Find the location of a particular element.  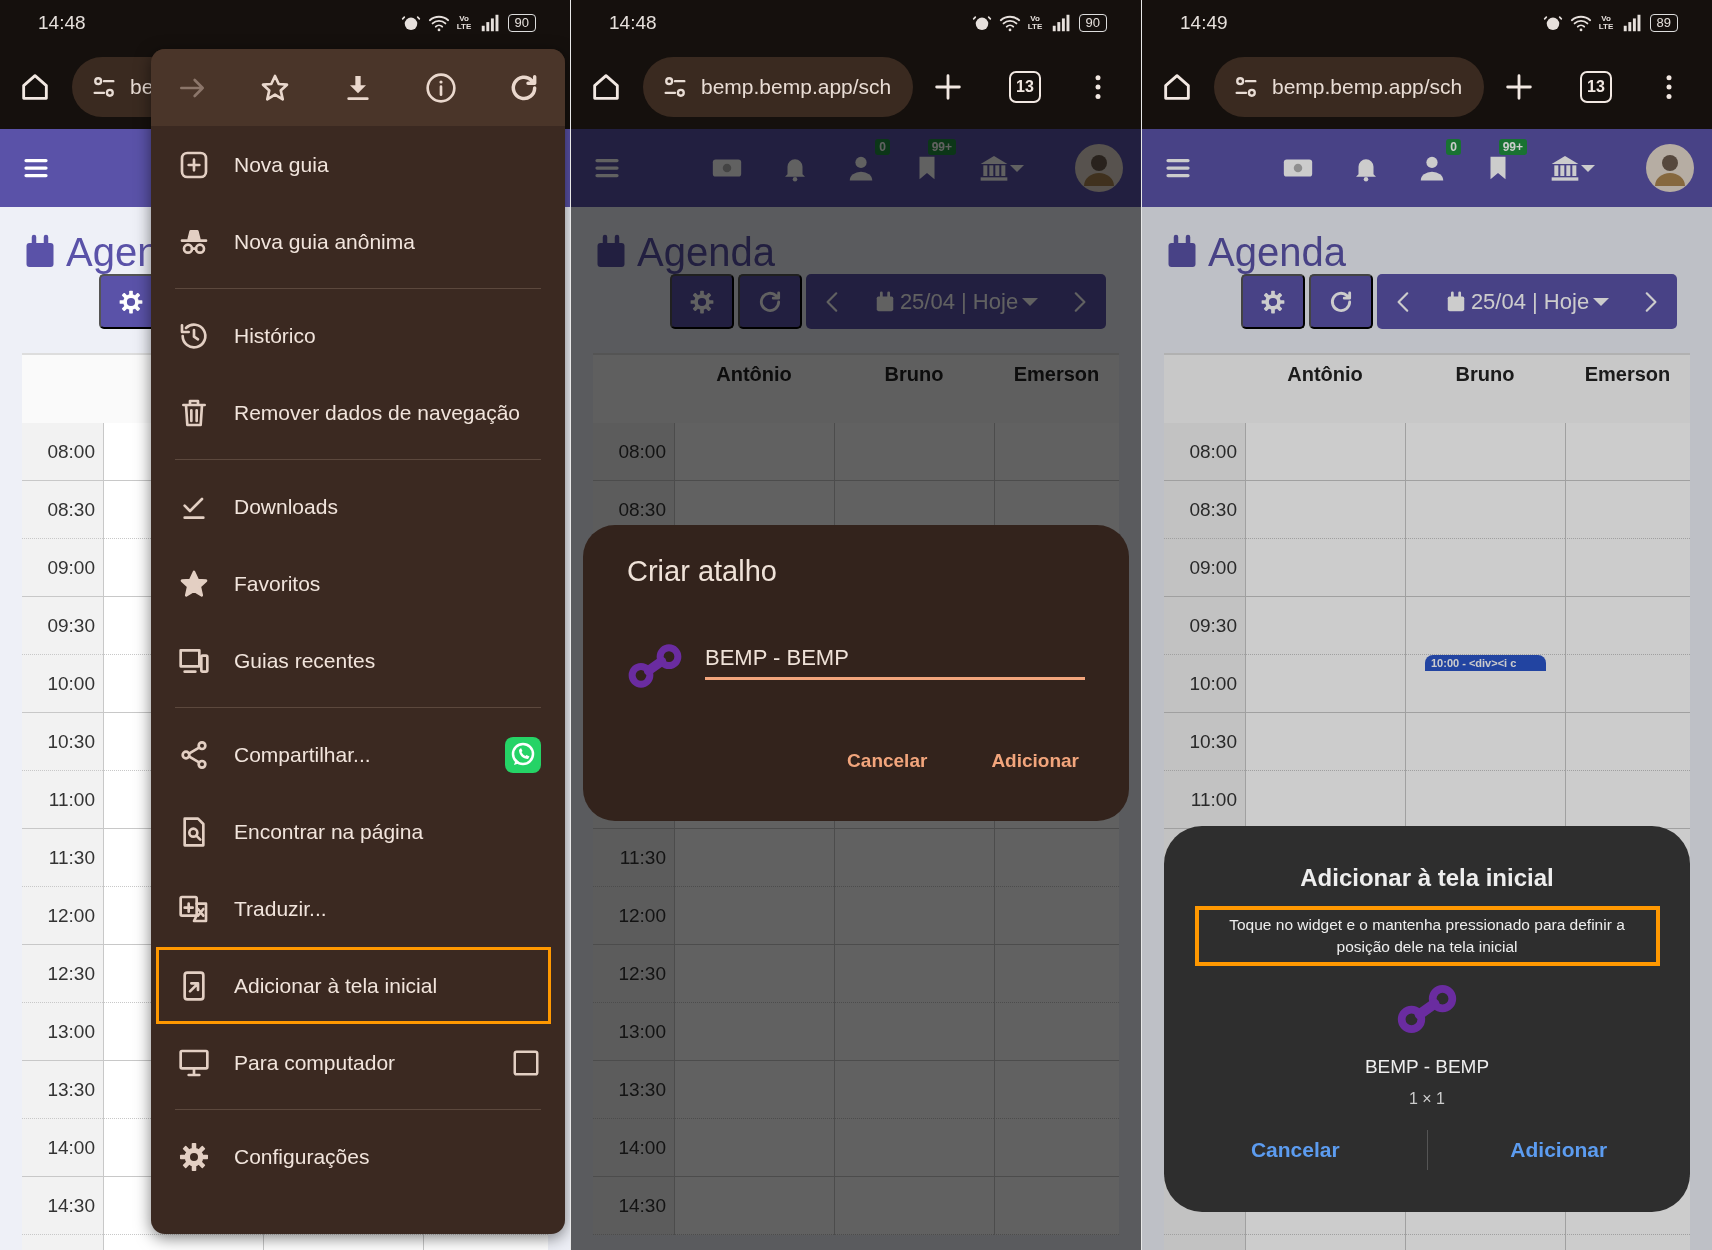

dialog-title: Adicionar à tela inicial is located at coordinates (1427, 878).